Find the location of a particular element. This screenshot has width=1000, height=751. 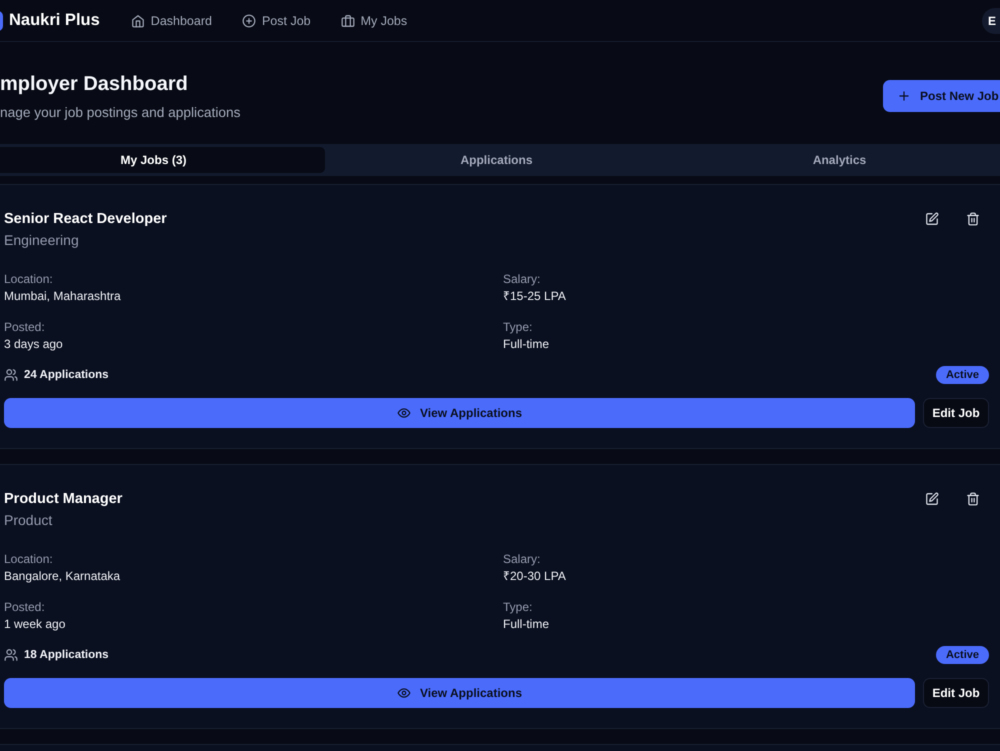

job-title: Product Manager is located at coordinates (63, 499).